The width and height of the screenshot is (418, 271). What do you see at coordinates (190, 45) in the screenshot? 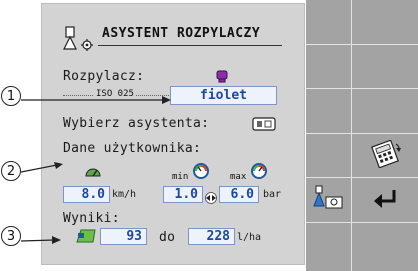
I see `header-underline` at bounding box center [190, 45].